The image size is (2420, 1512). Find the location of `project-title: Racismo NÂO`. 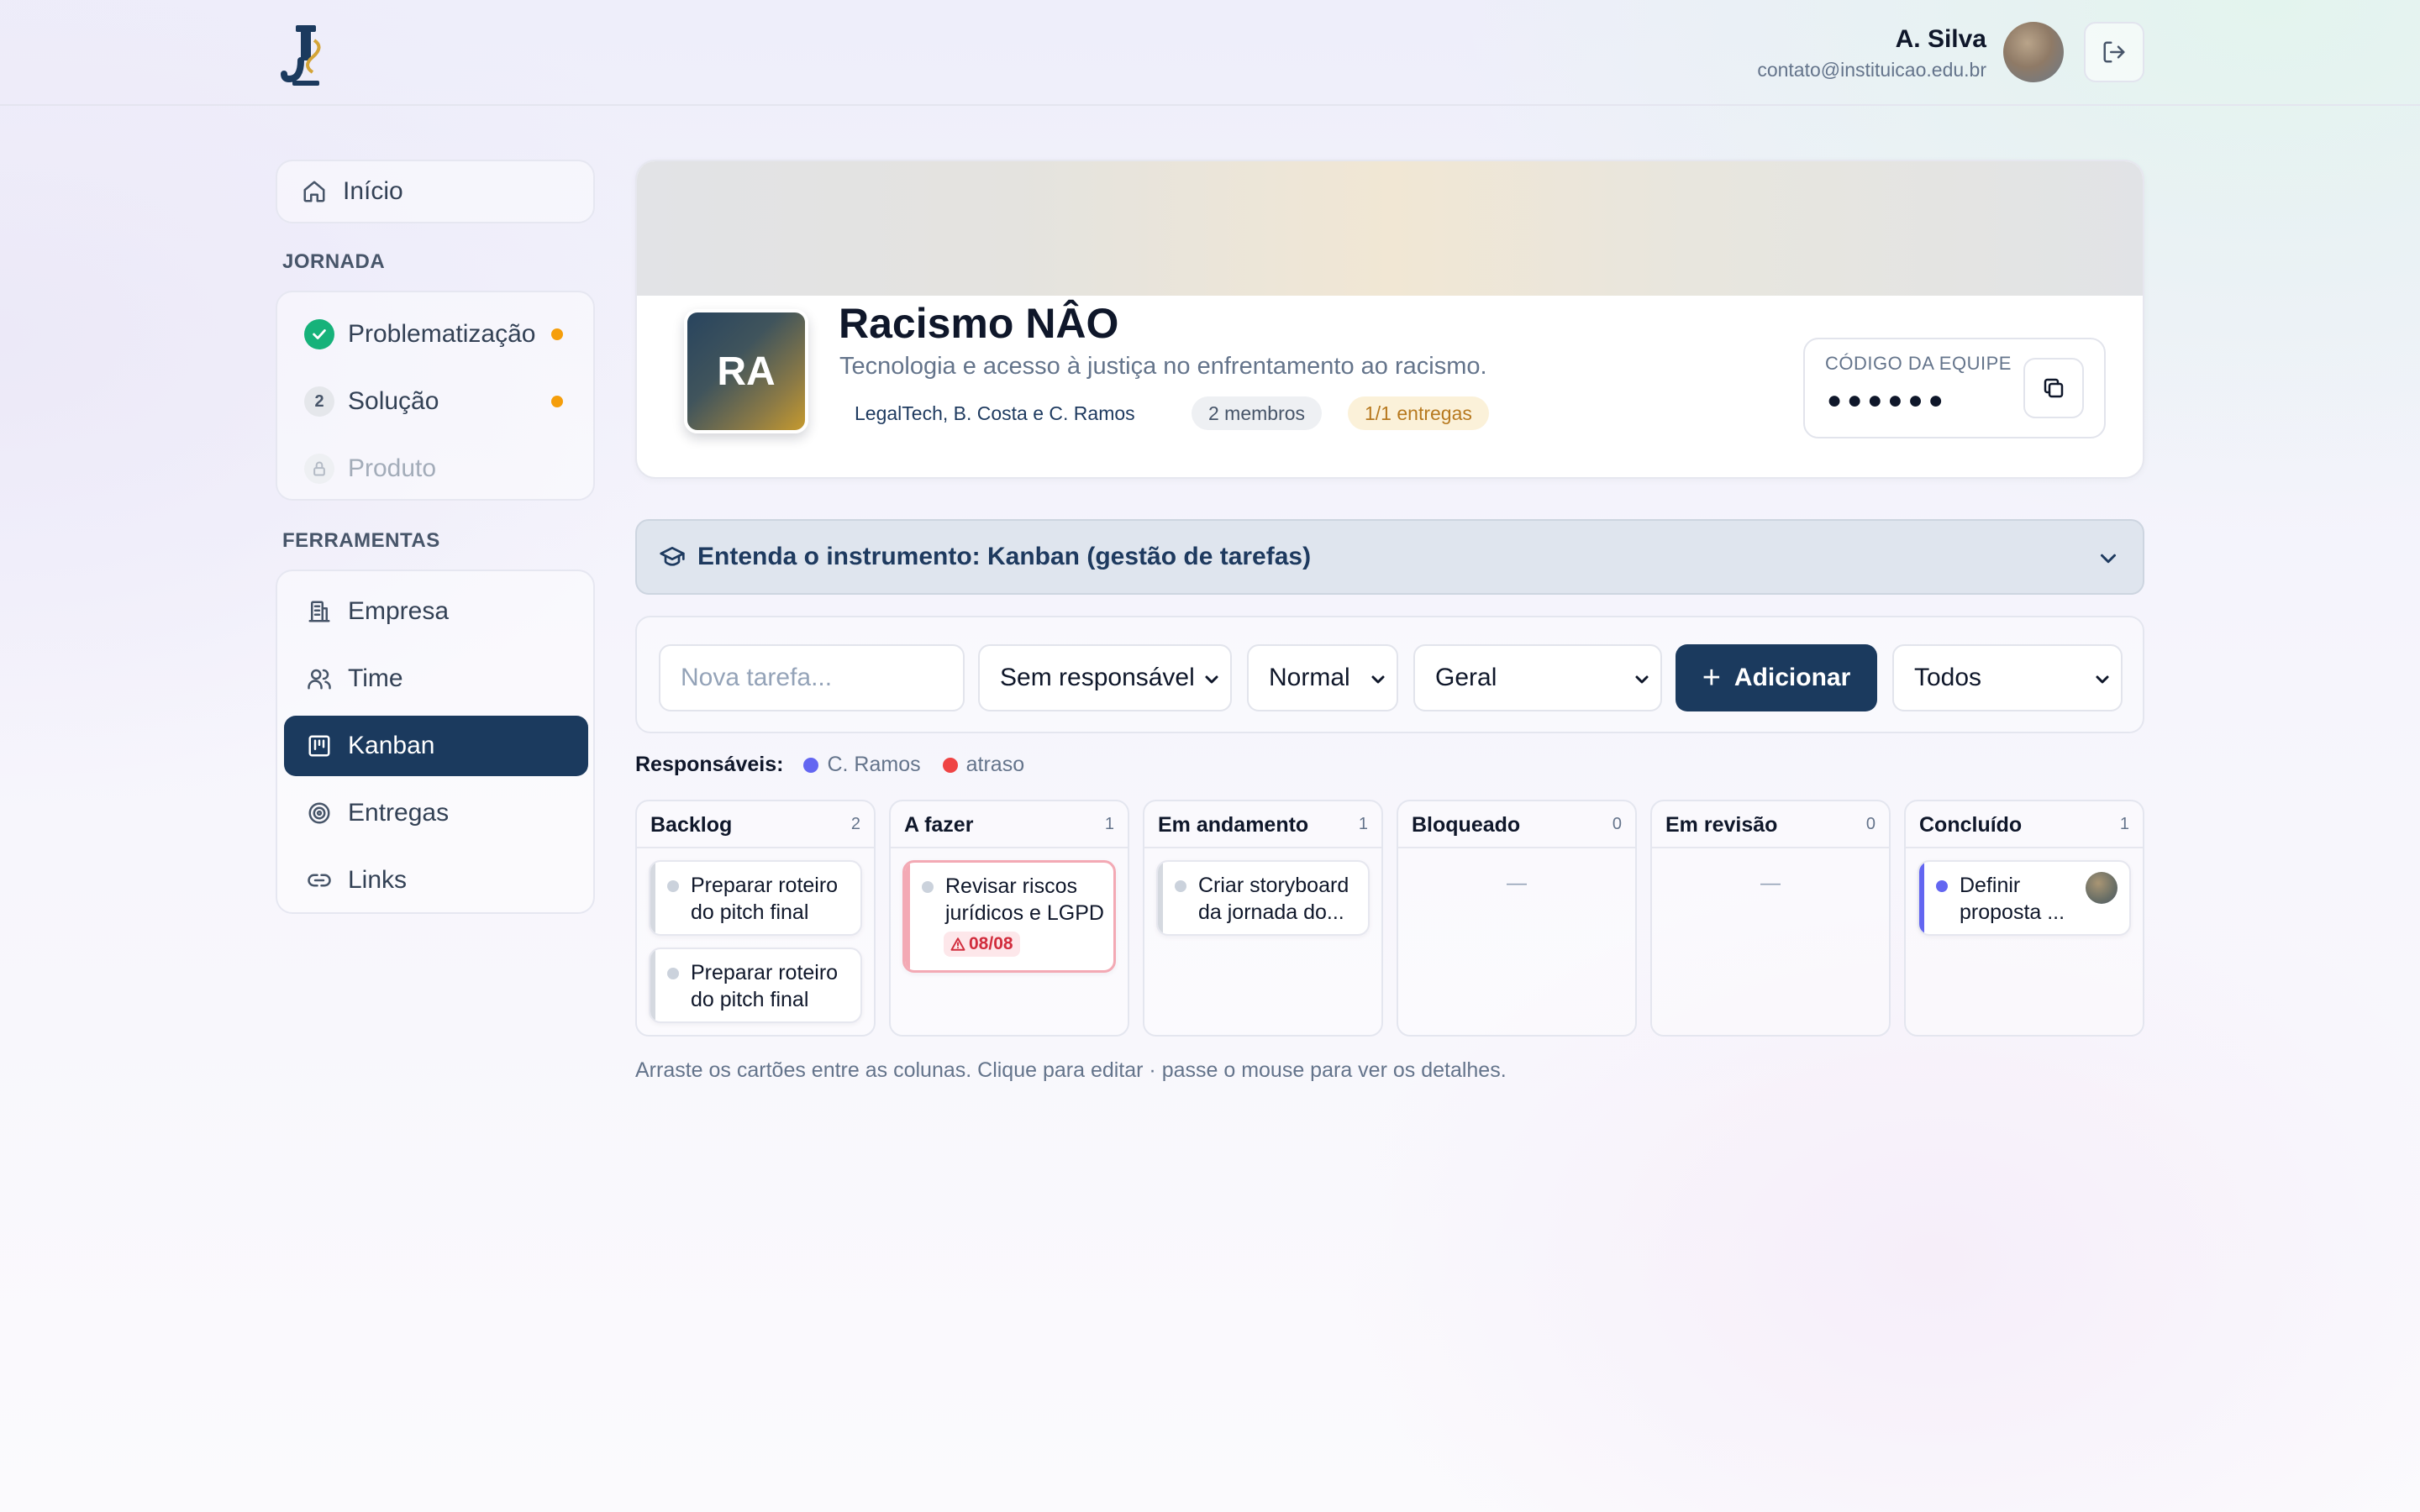

project-title: Racismo NÂO is located at coordinates (979, 323).